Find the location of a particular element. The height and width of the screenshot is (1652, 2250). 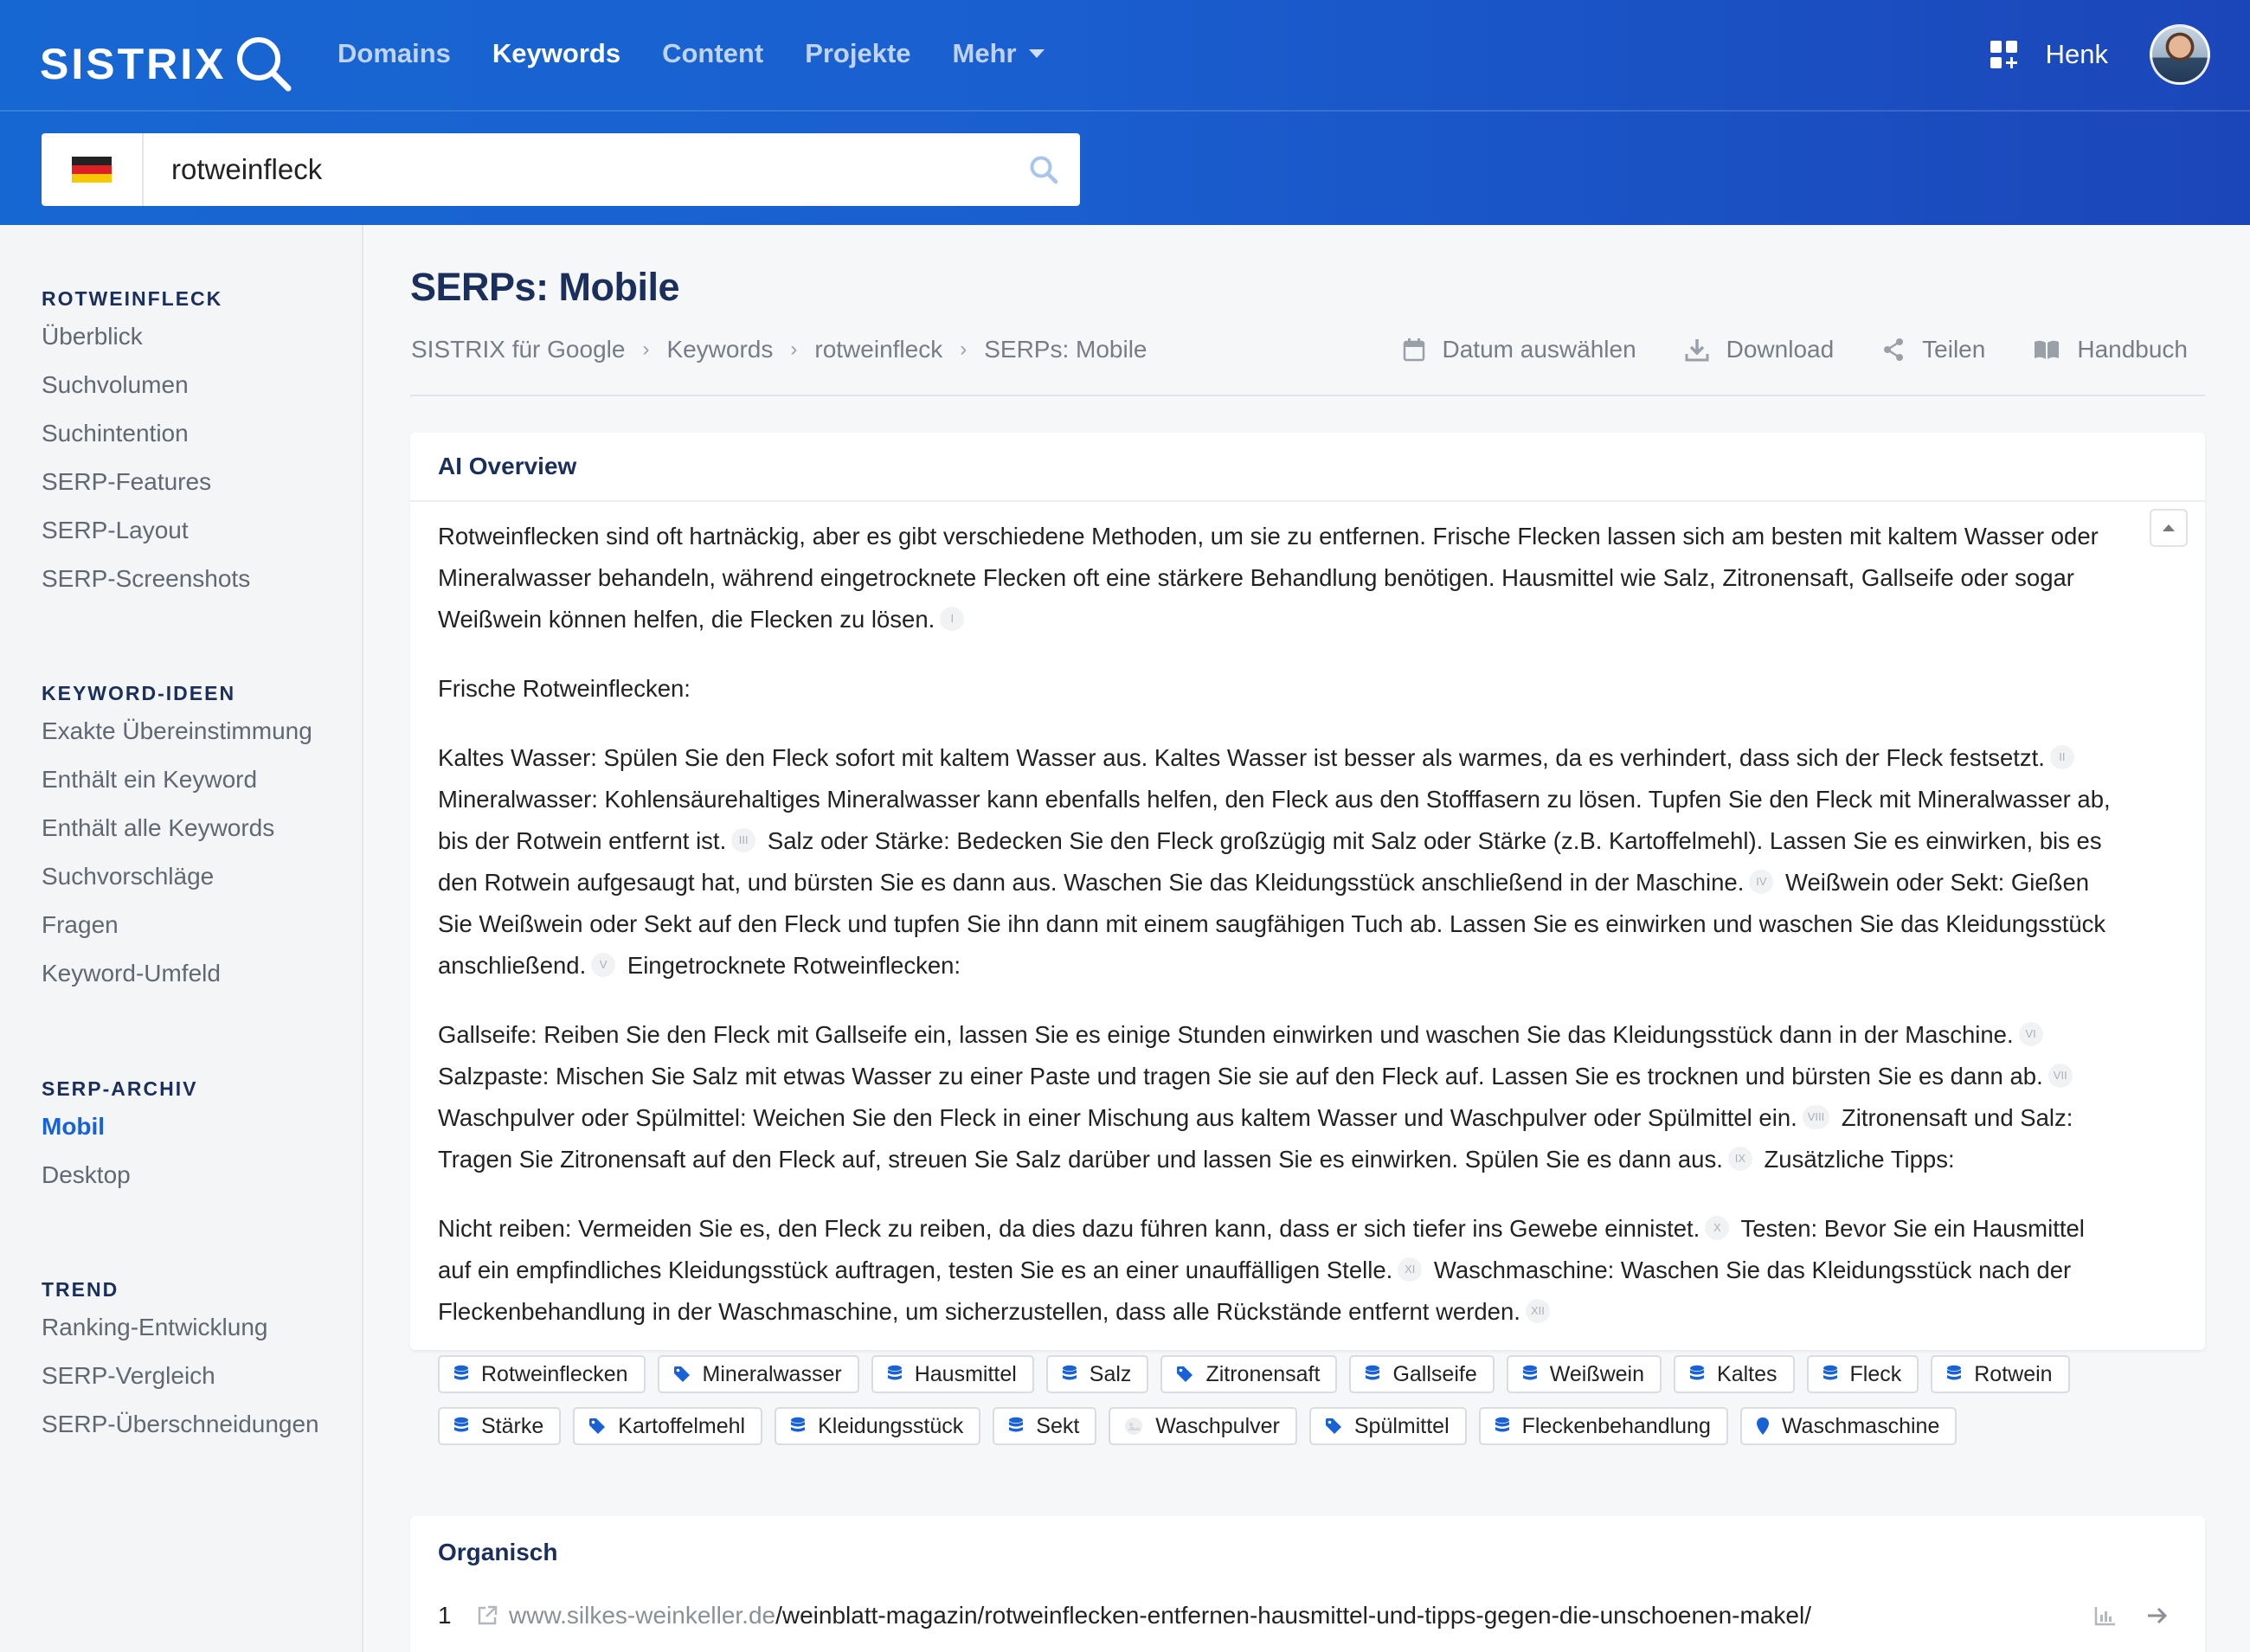

entity-tag-label: Kartoffelmehl is located at coordinates (682, 1425).